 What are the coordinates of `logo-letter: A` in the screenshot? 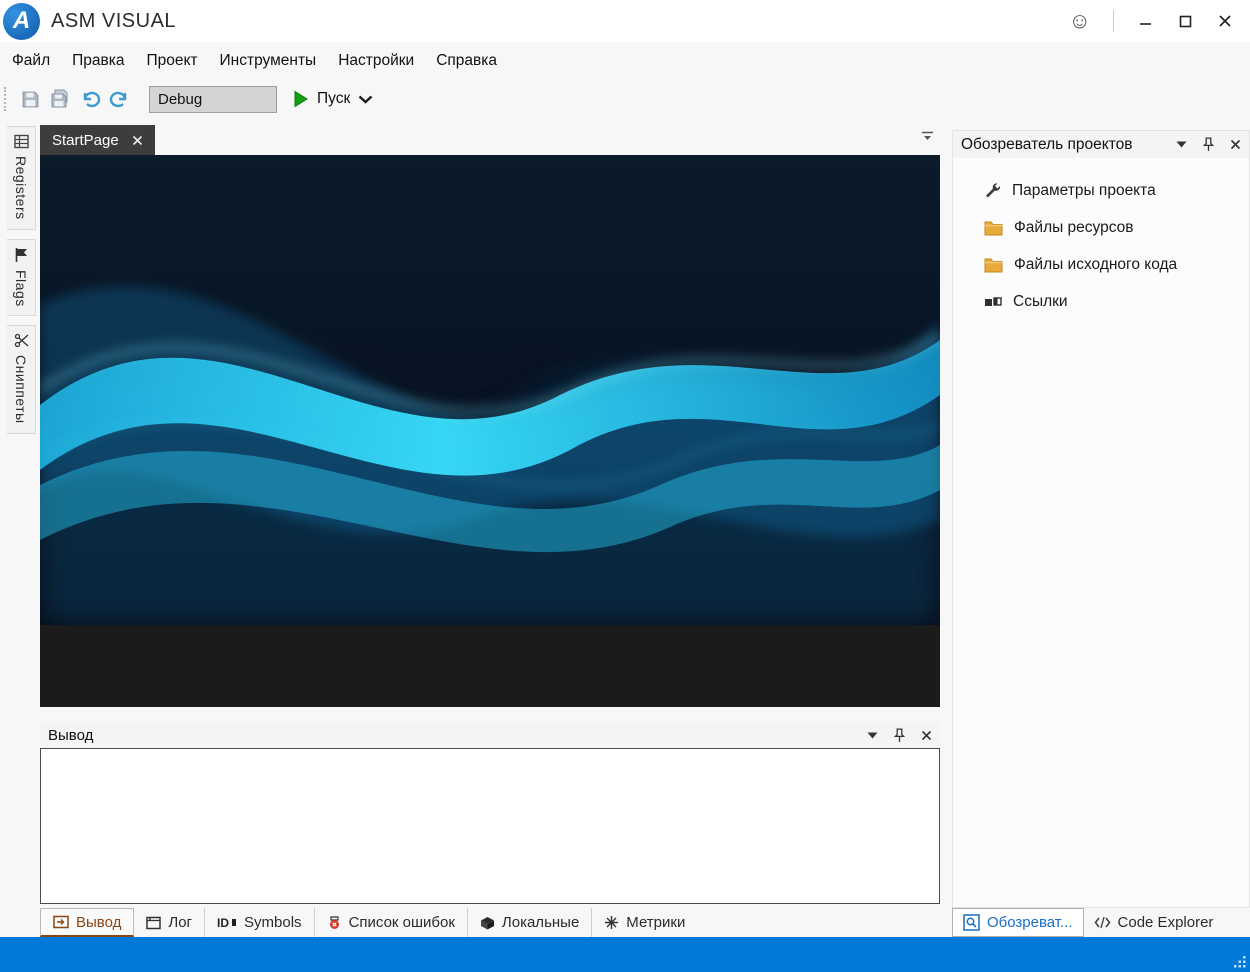 It's located at (21, 20).